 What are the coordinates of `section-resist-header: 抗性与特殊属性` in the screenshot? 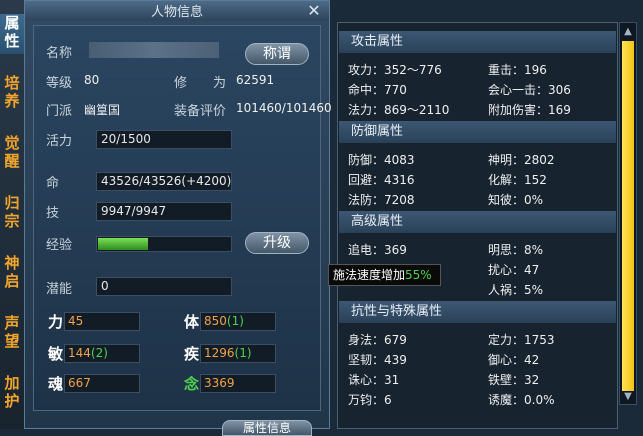 It's located at (477, 312).